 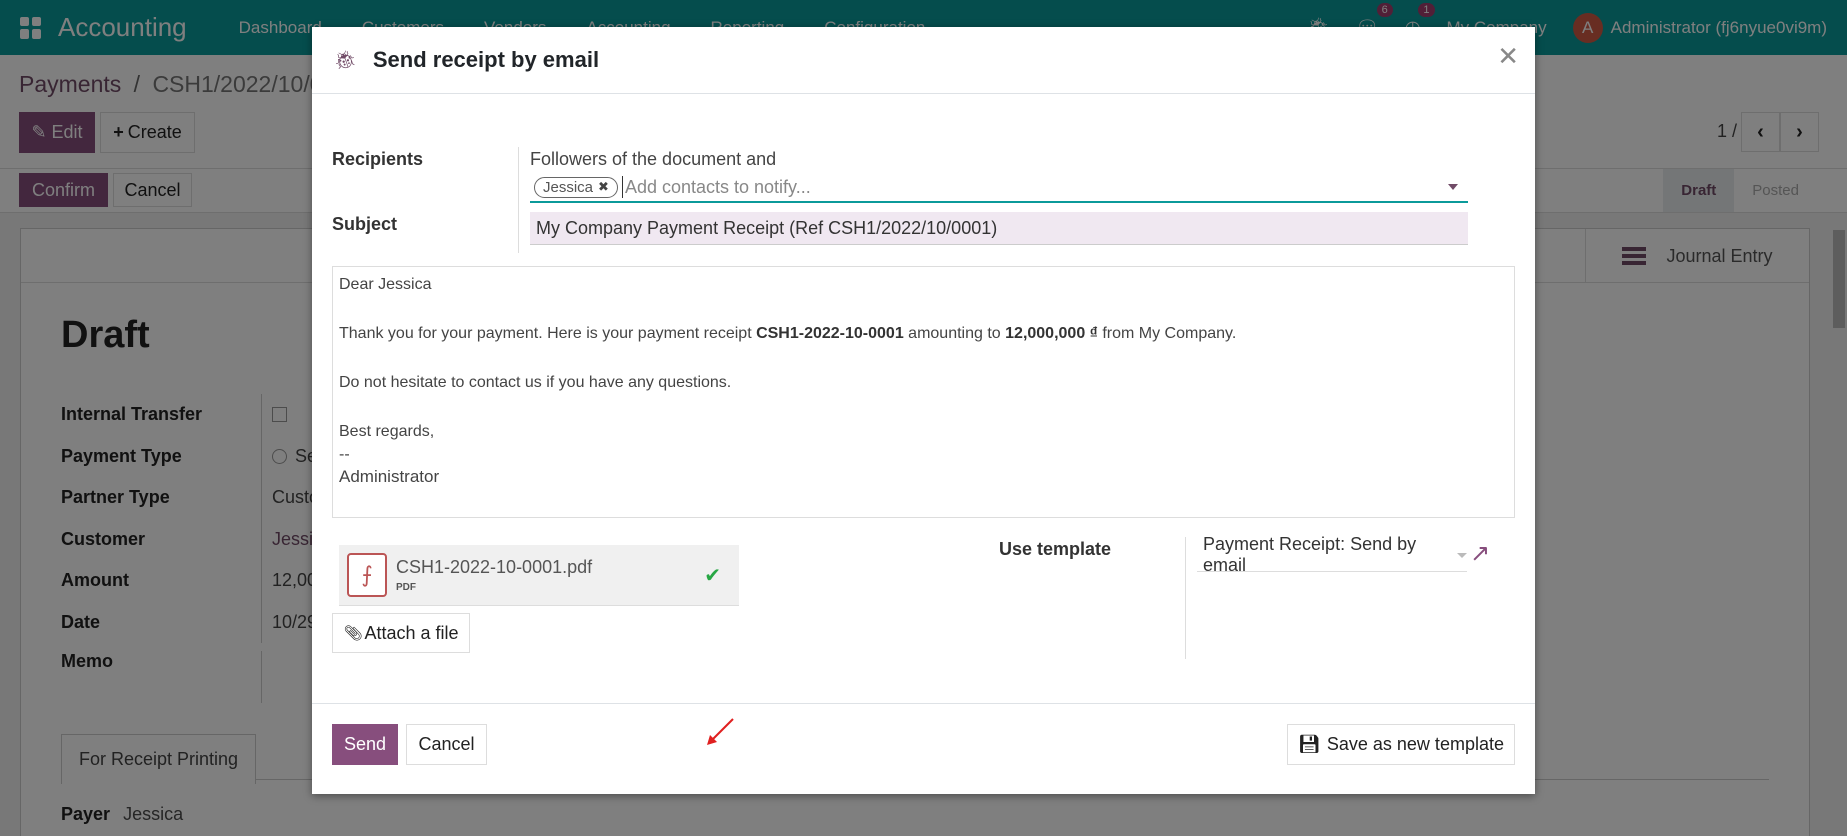 What do you see at coordinates (653, 159) in the screenshot?
I see `followers-text: Followers of the document and` at bounding box center [653, 159].